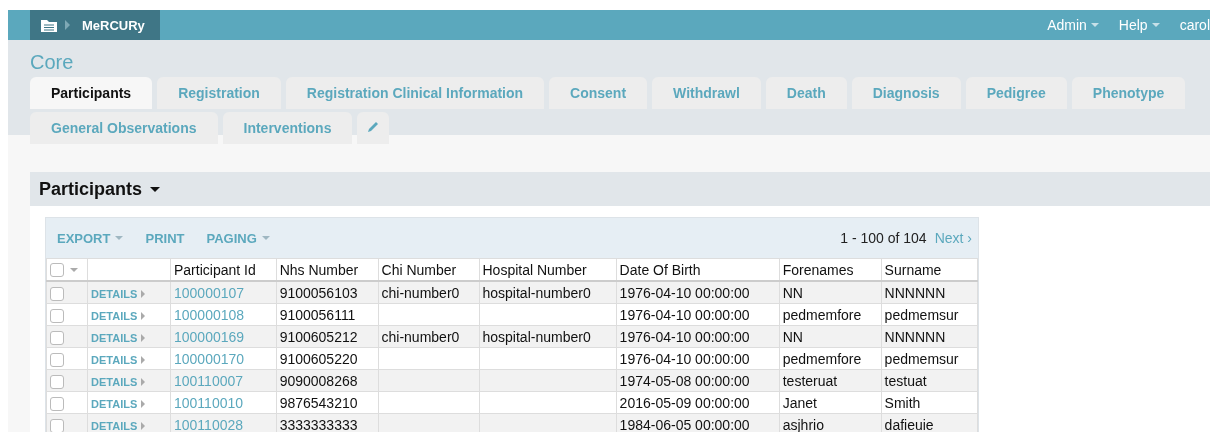 Image resolution: width=1210 pixels, height=432 pixels. What do you see at coordinates (415, 93) in the screenshot?
I see `tab: Registration Clinical Information` at bounding box center [415, 93].